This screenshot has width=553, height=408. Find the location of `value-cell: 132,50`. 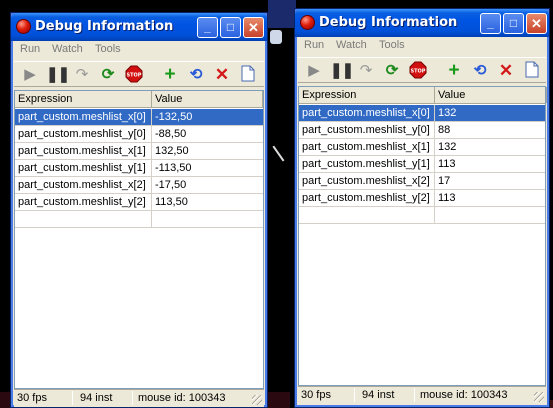

value-cell: 132,50 is located at coordinates (172, 151).